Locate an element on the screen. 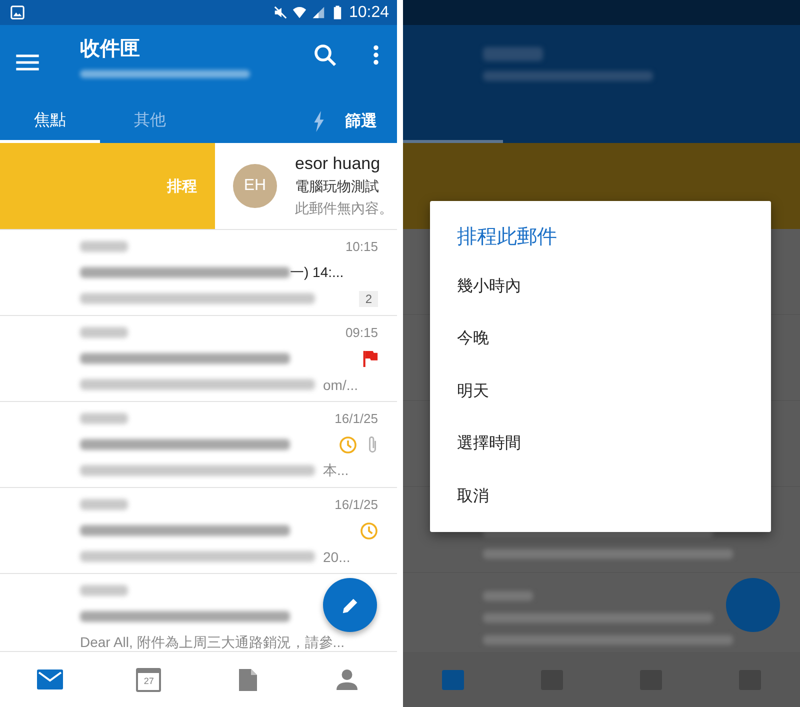 The width and height of the screenshot is (800, 707). calendar-icon: 27 is located at coordinates (149, 680).